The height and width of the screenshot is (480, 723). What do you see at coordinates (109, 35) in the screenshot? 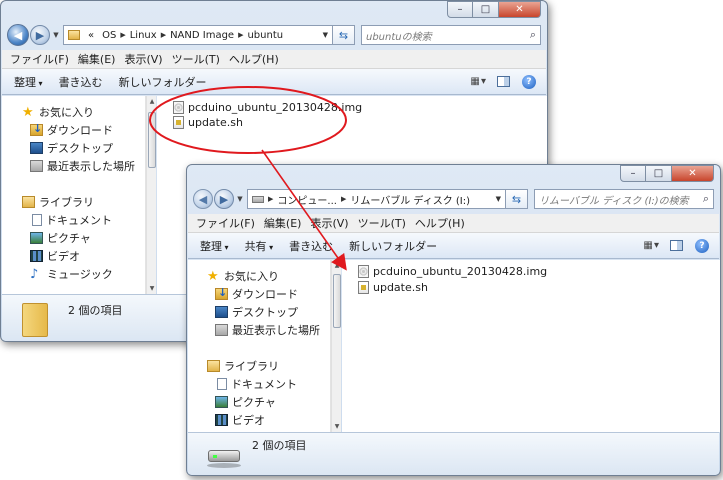
I see `address-segment-os: OS` at bounding box center [109, 35].